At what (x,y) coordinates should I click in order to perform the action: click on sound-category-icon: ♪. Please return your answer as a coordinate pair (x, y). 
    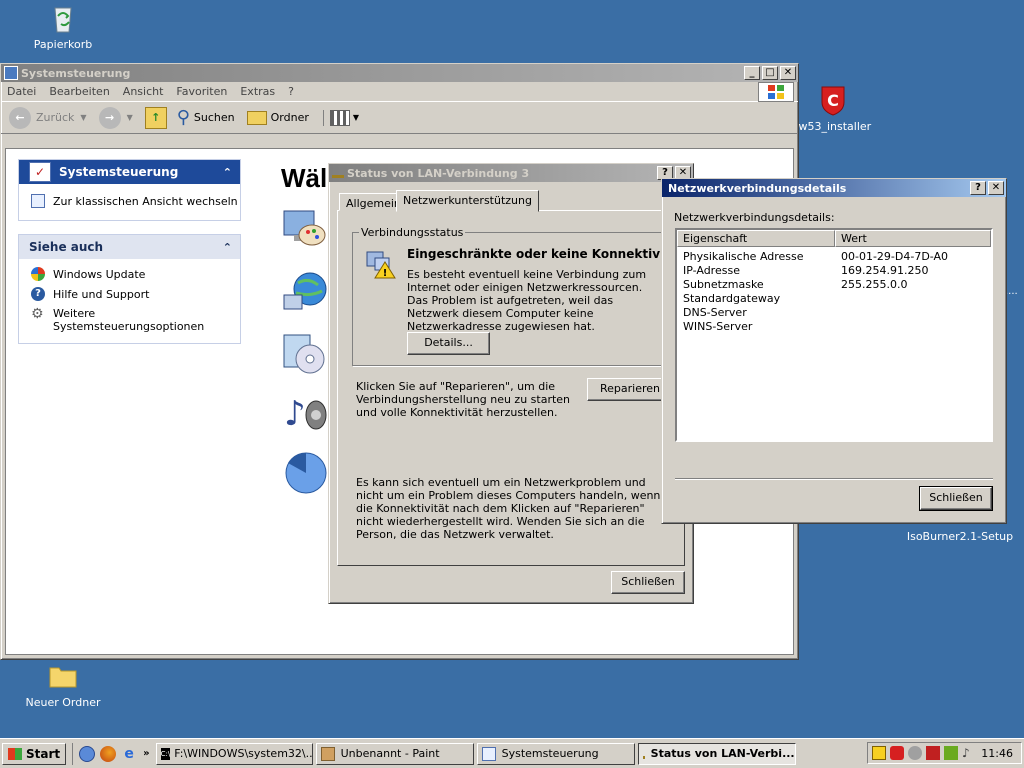
    Looking at the image, I should click on (304, 413).